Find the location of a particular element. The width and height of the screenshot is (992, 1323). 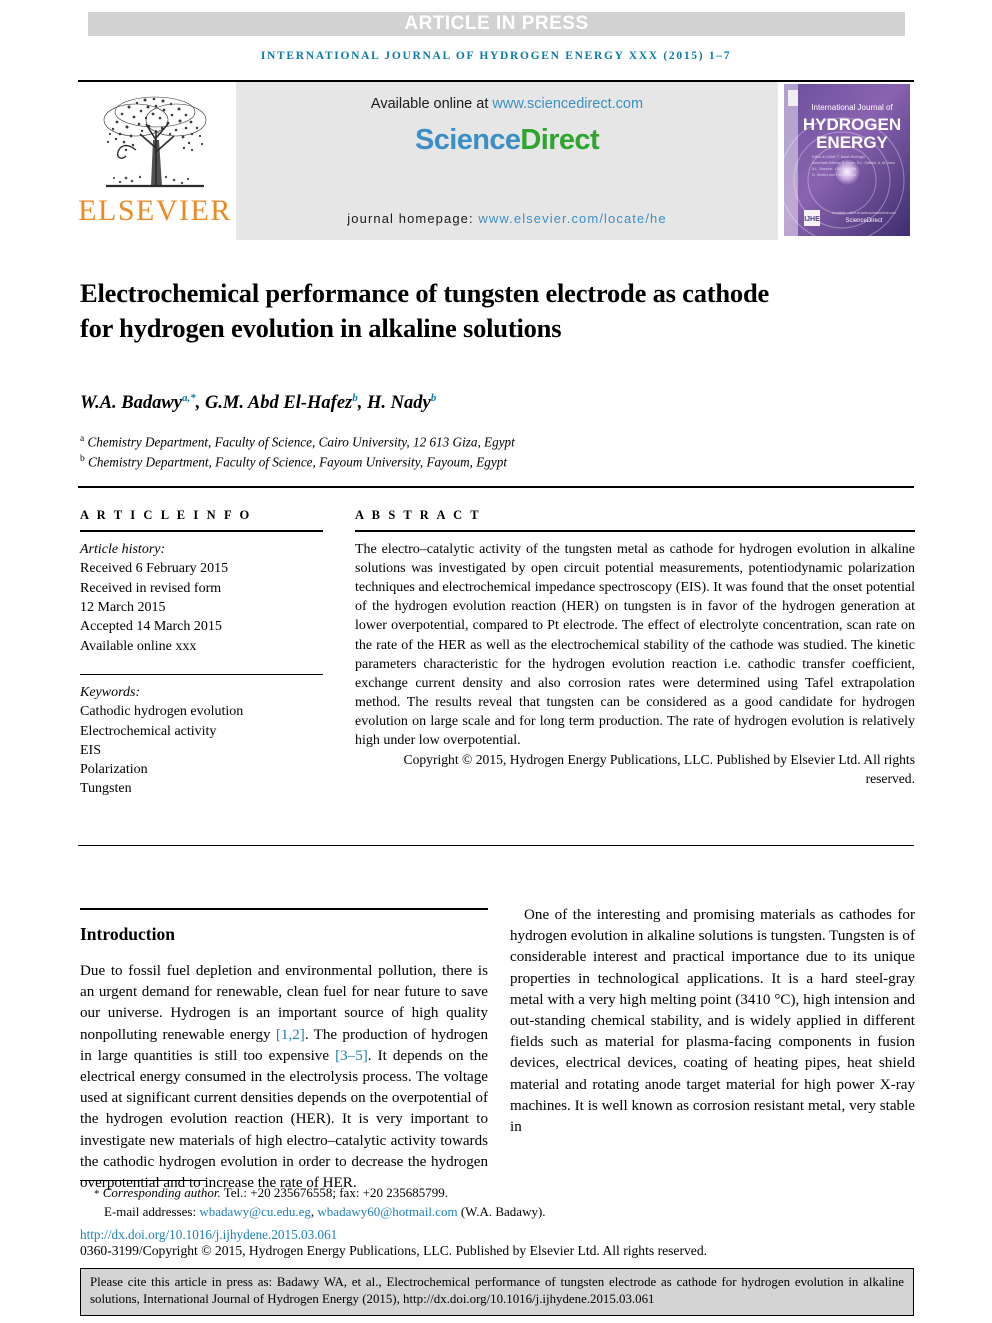

article-history-item: 12 March 2015 is located at coordinates (123, 607).